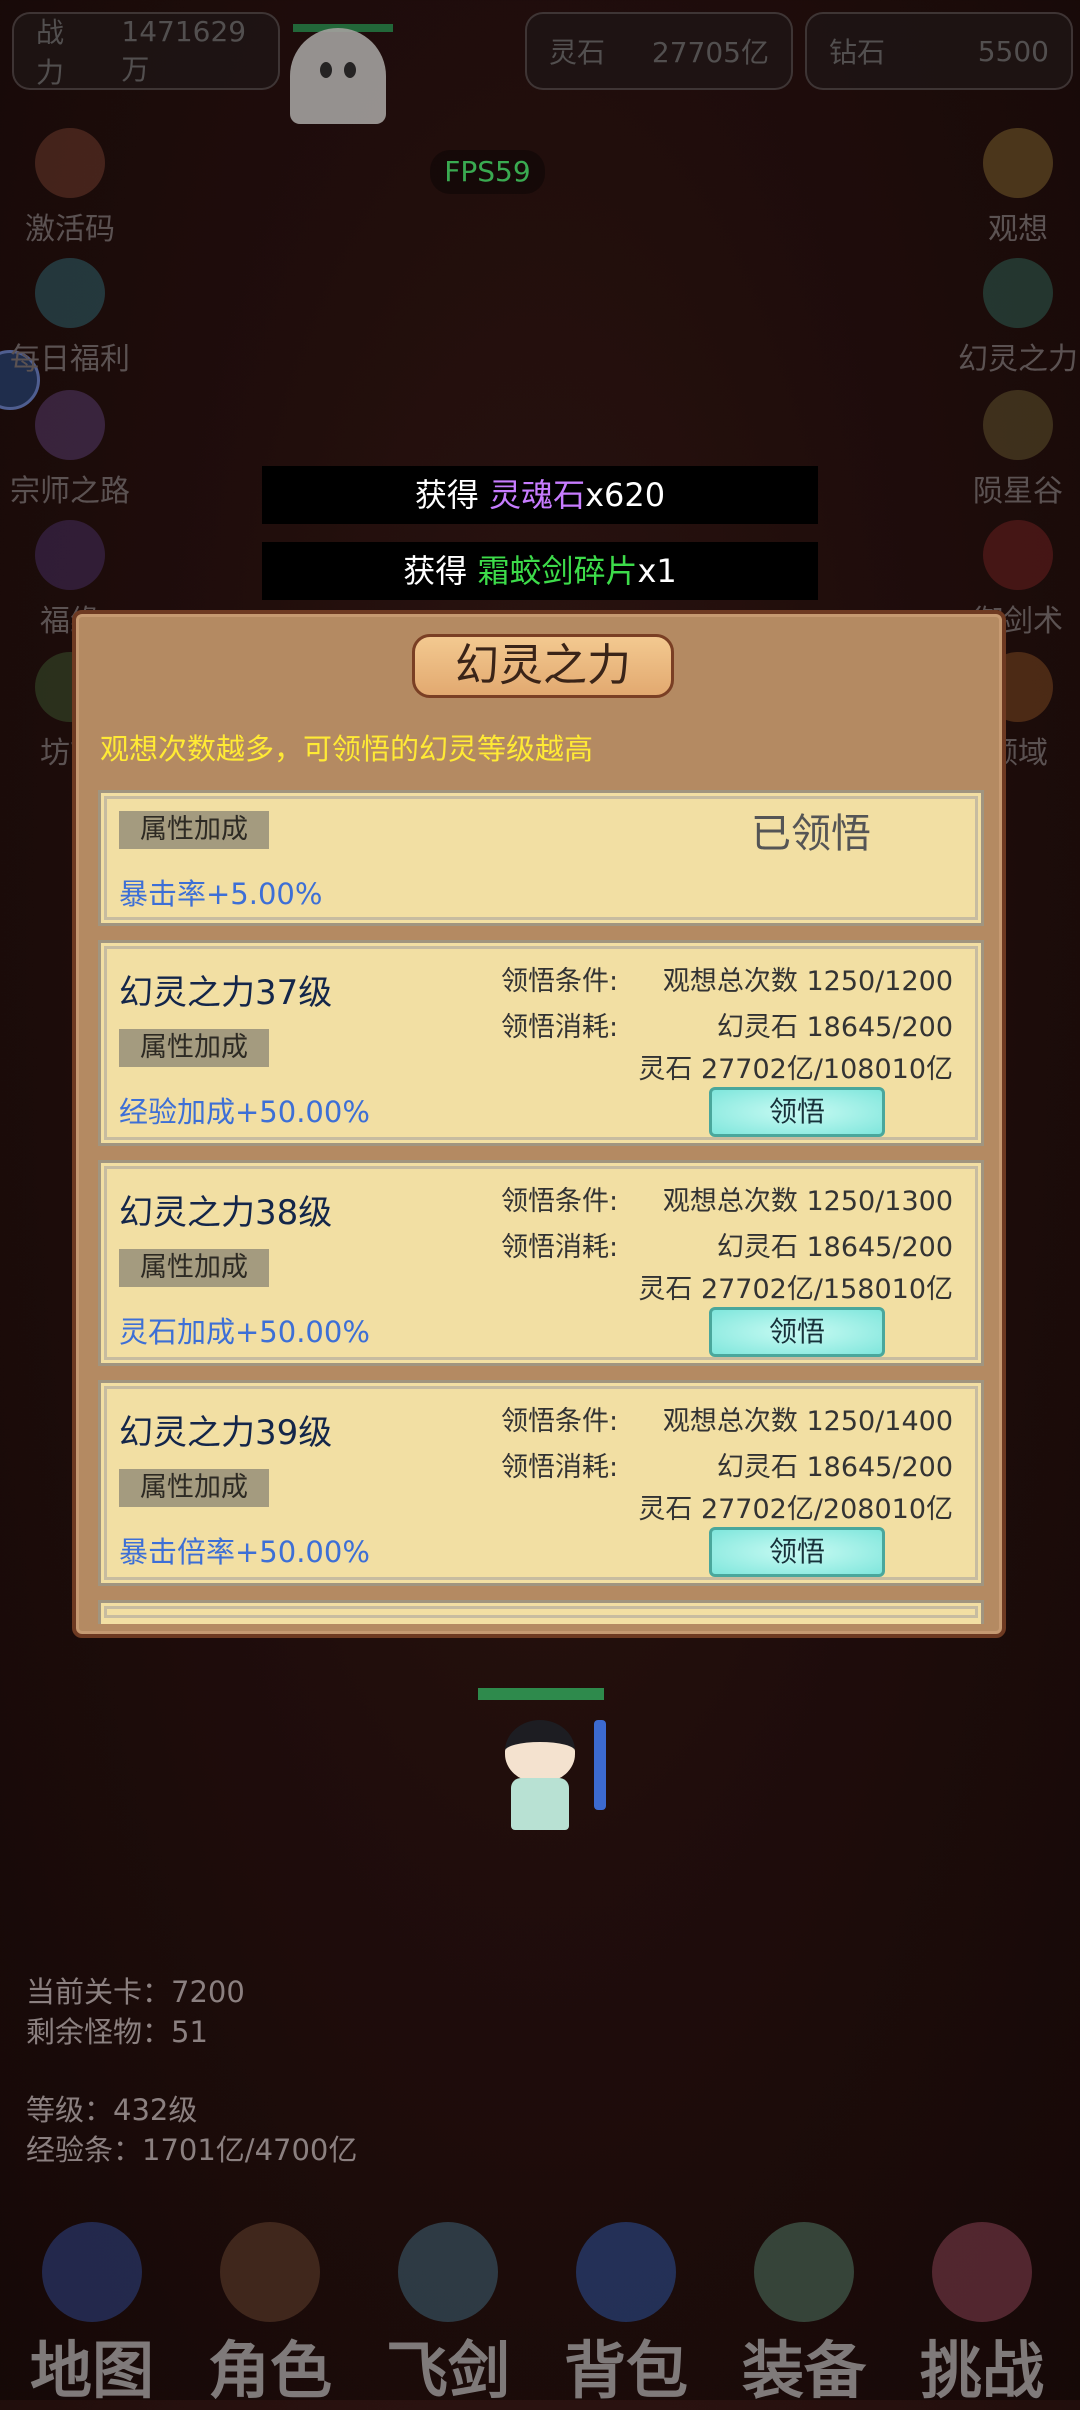 The height and width of the screenshot is (2410, 1080). Describe the element at coordinates (625, 495) in the screenshot. I see `toast-count: x620` at that location.